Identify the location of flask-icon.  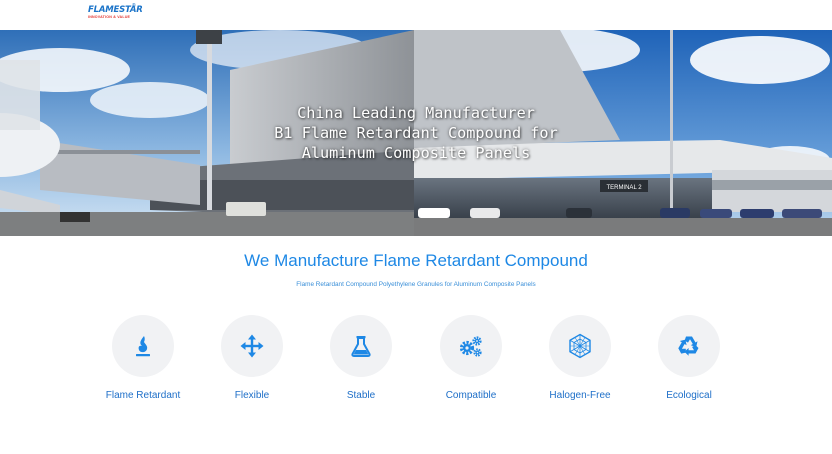
(361, 346).